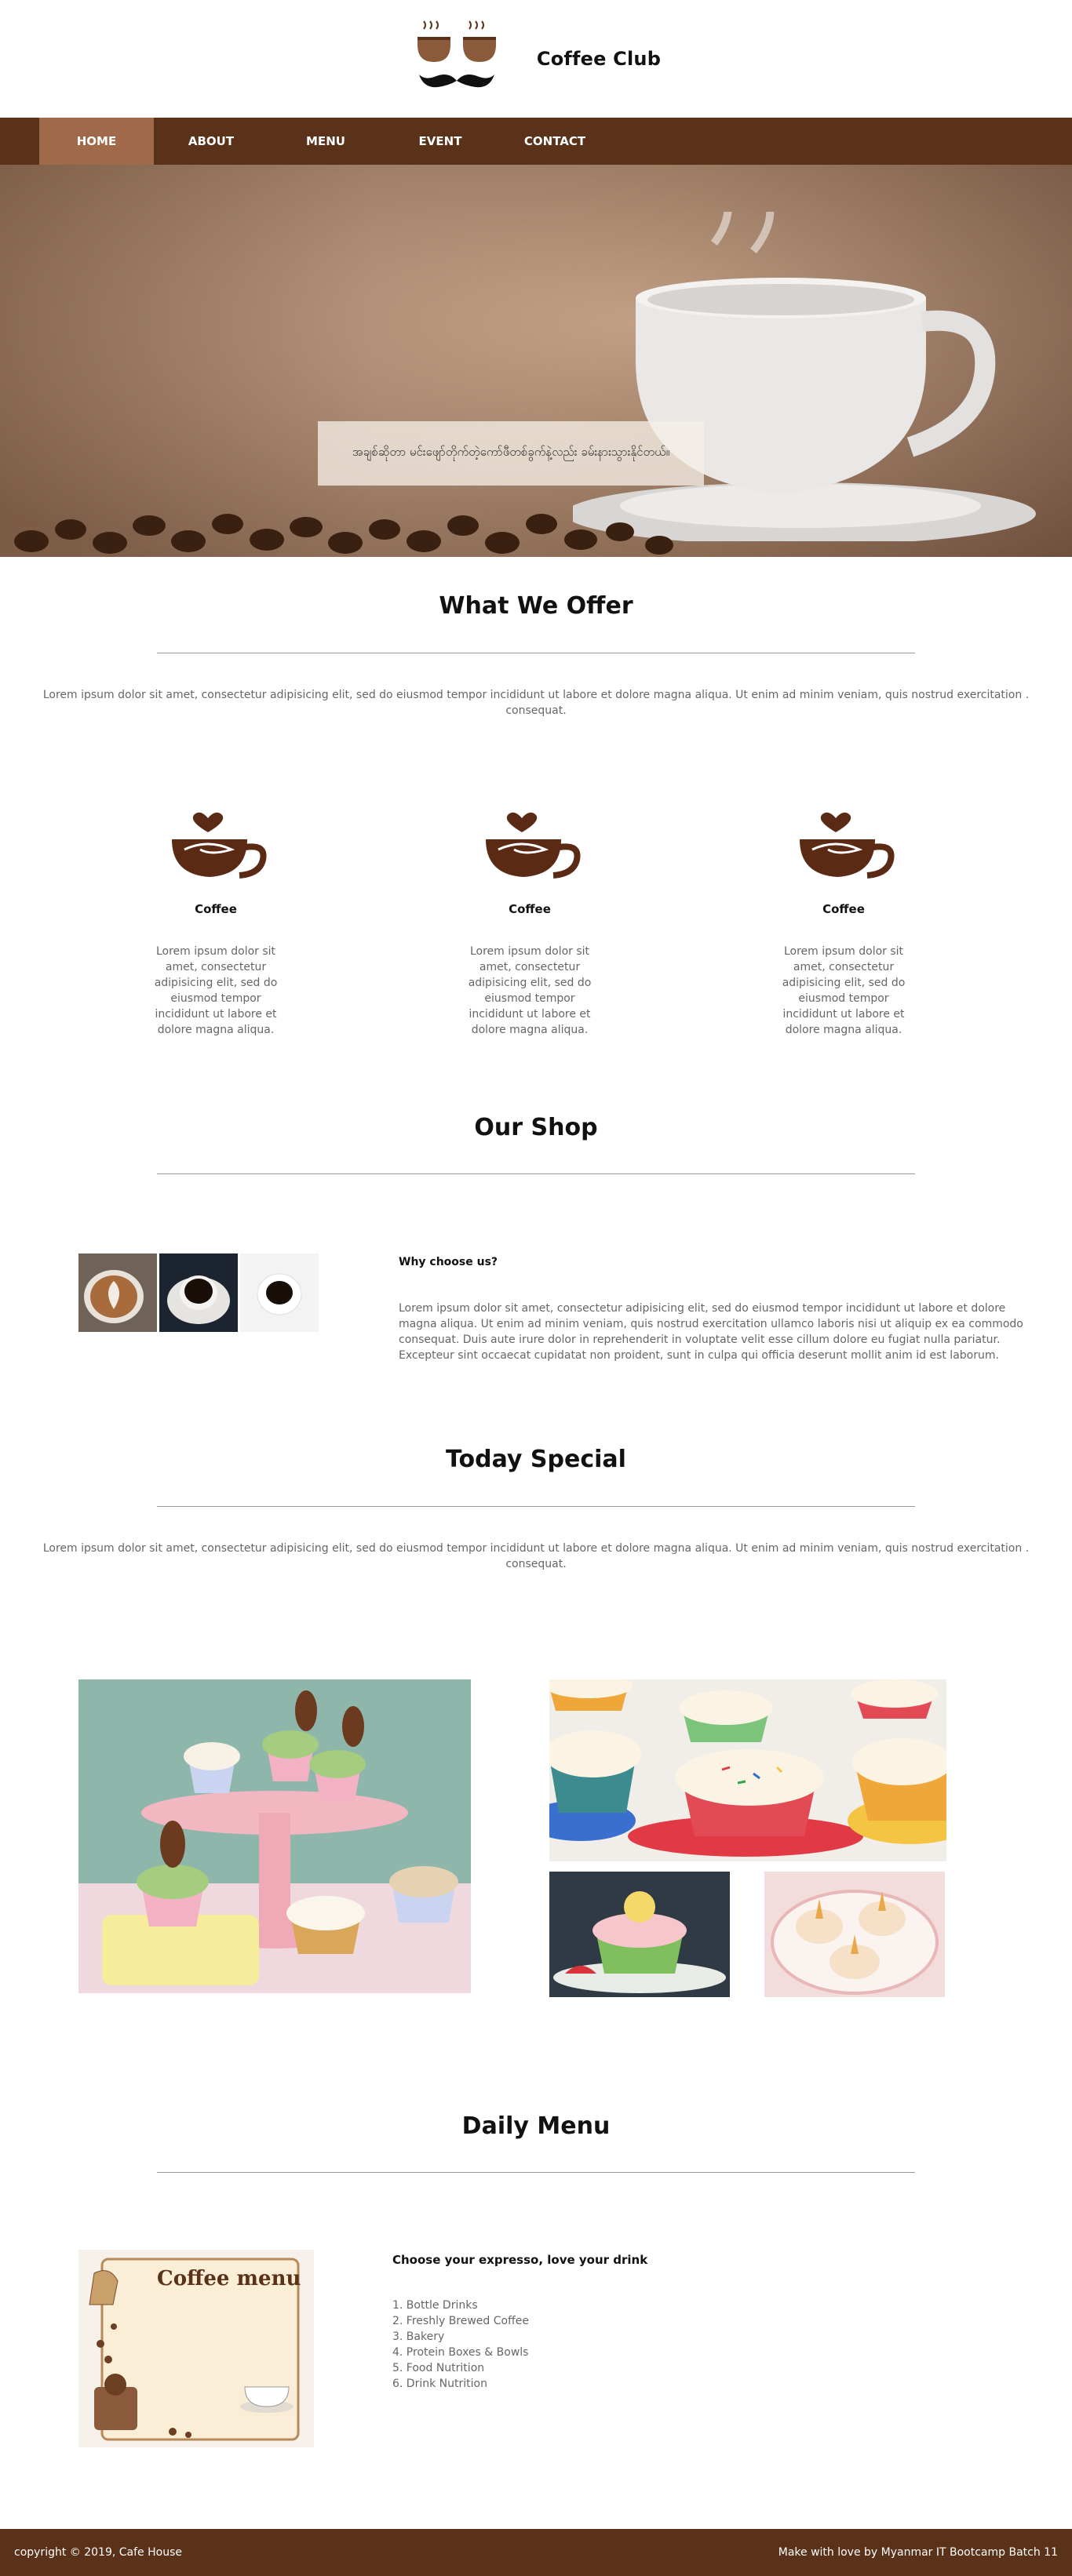 The width and height of the screenshot is (1072, 2576). What do you see at coordinates (435, 2305) in the screenshot?
I see `list-item: 1. Bottle Drinks` at bounding box center [435, 2305].